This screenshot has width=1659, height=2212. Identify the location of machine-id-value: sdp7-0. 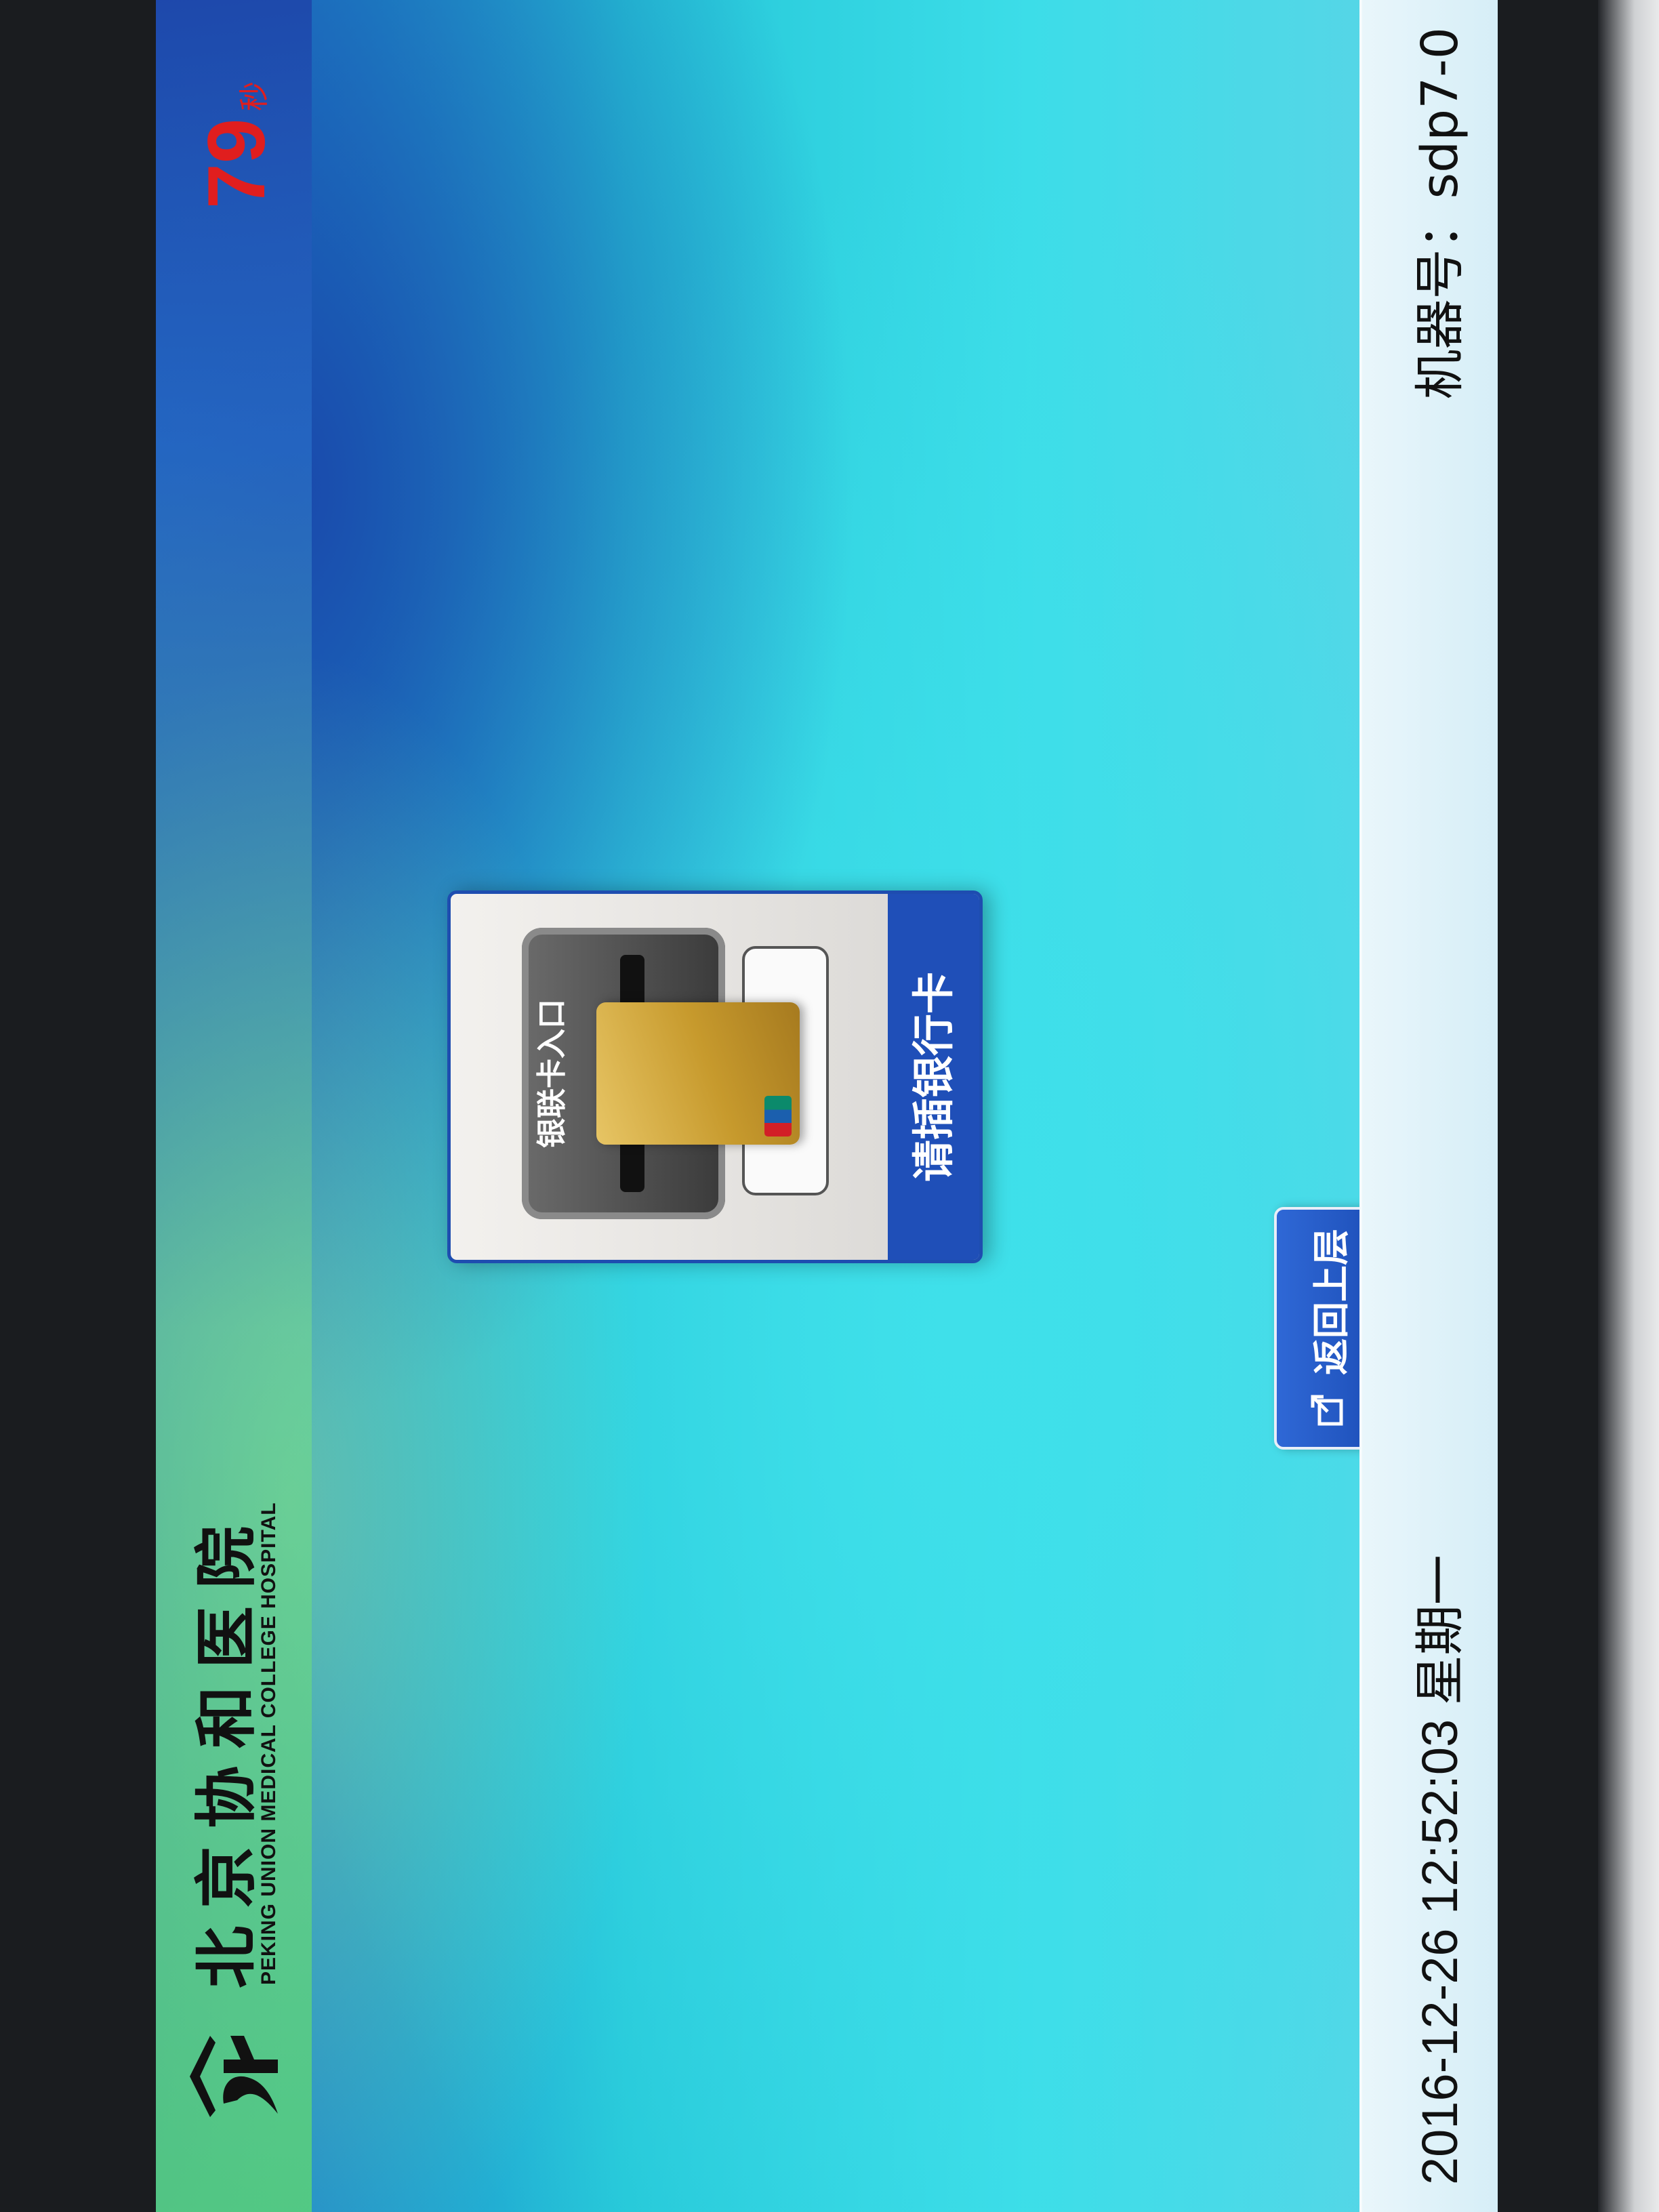
(1440, 113).